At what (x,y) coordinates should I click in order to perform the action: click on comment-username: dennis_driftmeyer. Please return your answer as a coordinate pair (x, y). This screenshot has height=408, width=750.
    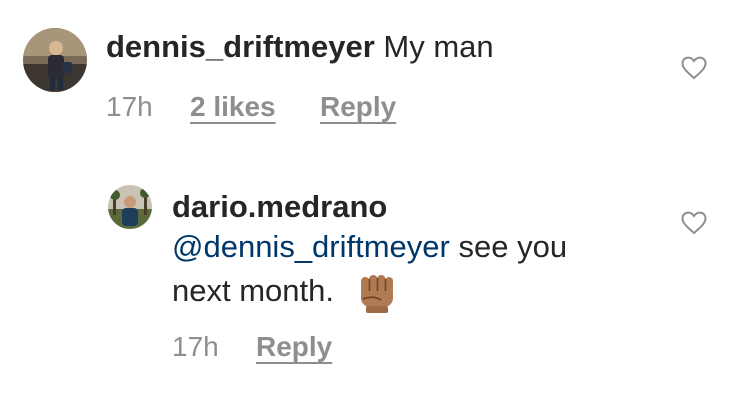
    Looking at the image, I should click on (240, 46).